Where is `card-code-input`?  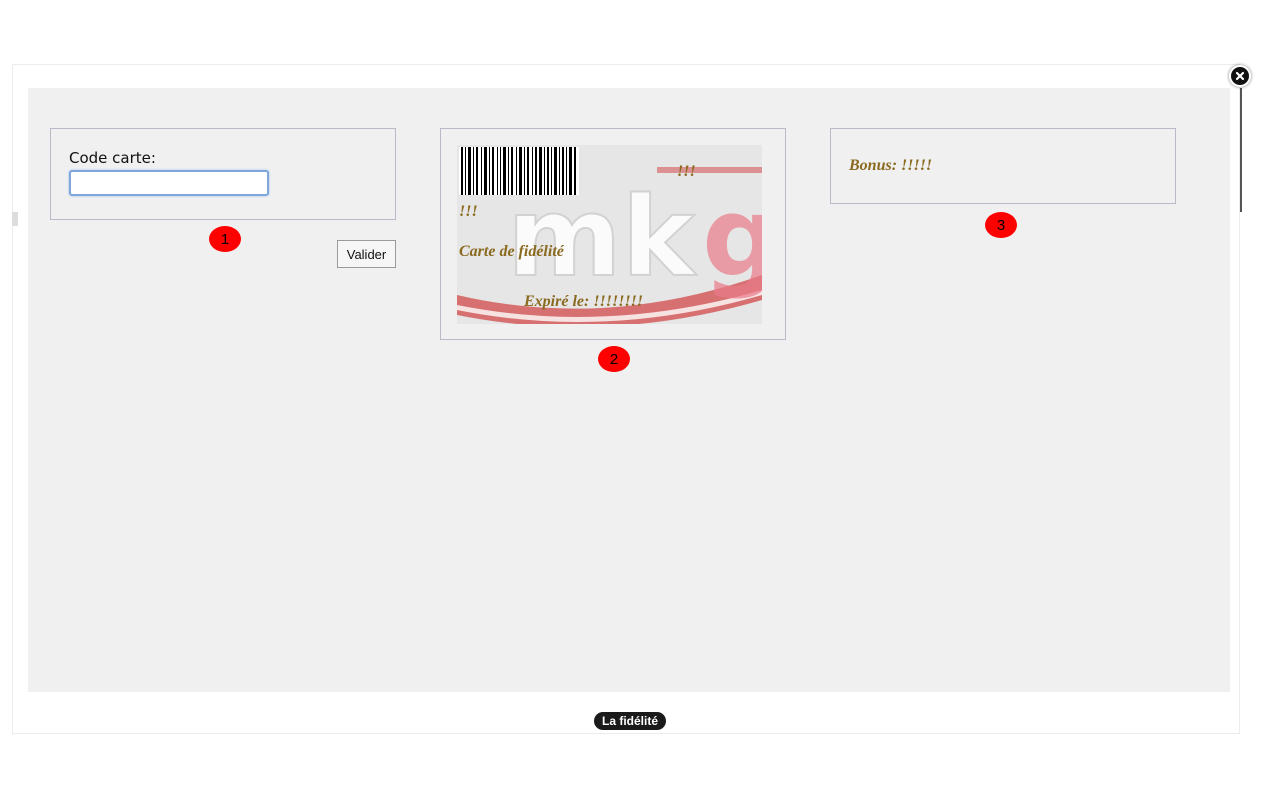
card-code-input is located at coordinates (169, 183).